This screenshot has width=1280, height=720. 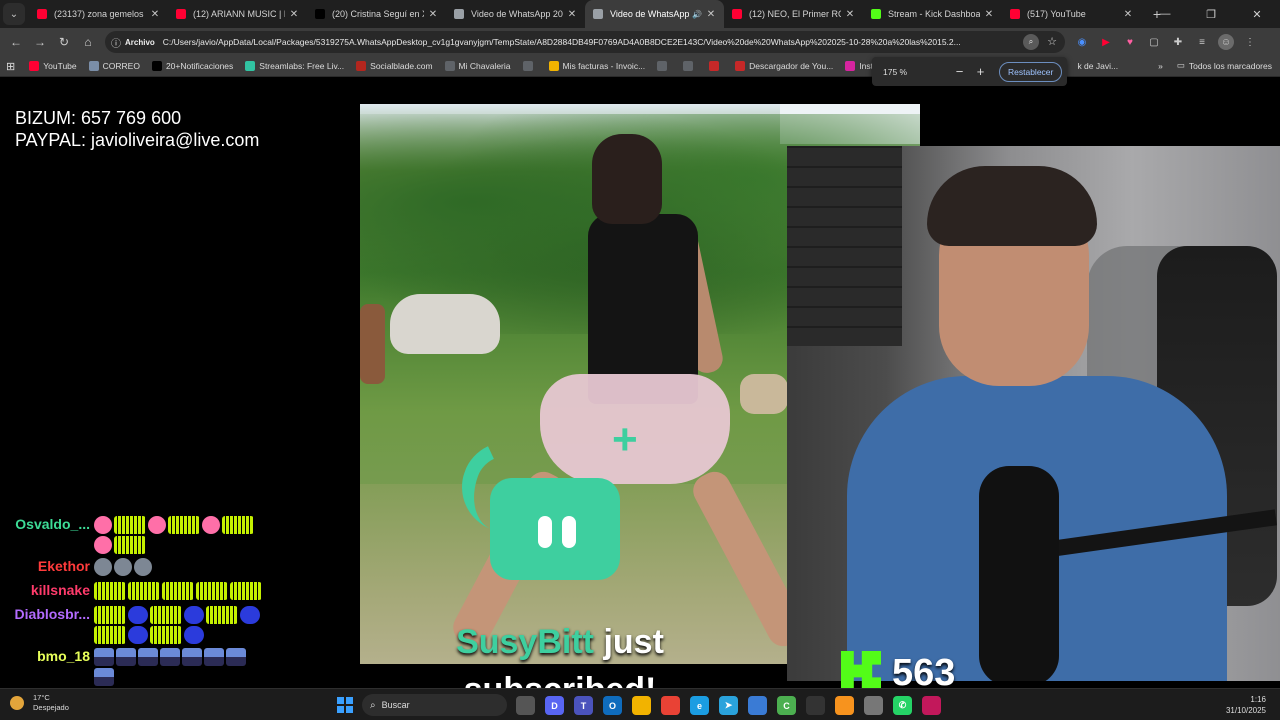 What do you see at coordinates (1106, 42) in the screenshot?
I see `youtube-extension-icon: ▶` at bounding box center [1106, 42].